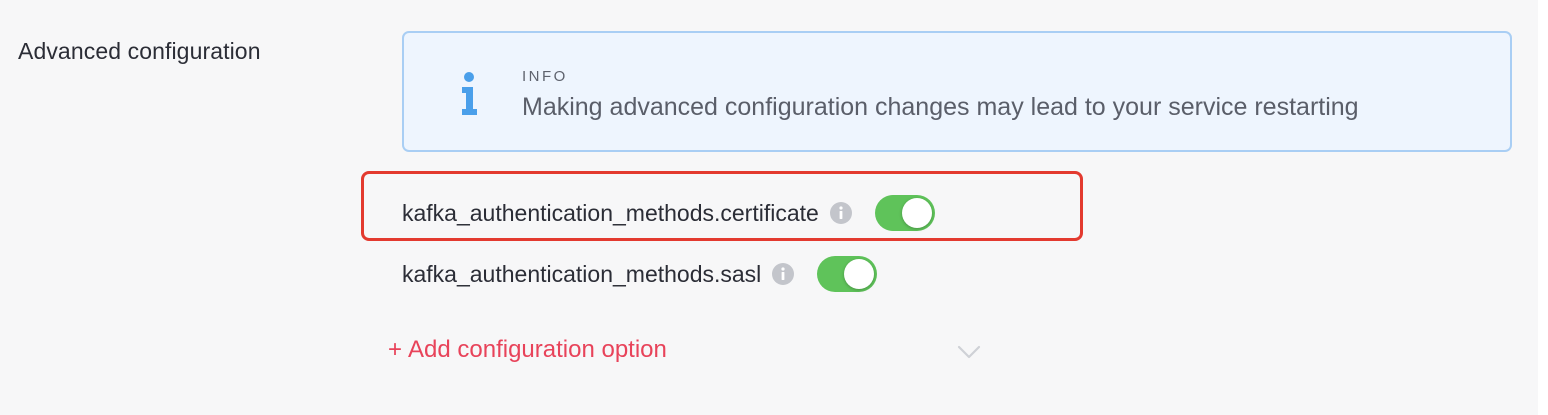 This screenshot has width=1548, height=415. What do you see at coordinates (395, 349) in the screenshot?
I see `plus-icon: +` at bounding box center [395, 349].